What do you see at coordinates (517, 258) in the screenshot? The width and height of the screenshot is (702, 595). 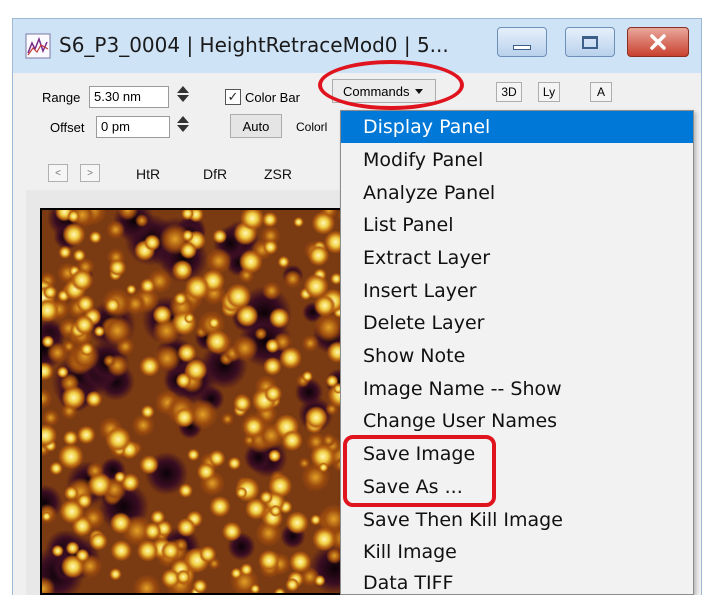 I see `menu-item-extract-layer: Extract Layer` at bounding box center [517, 258].